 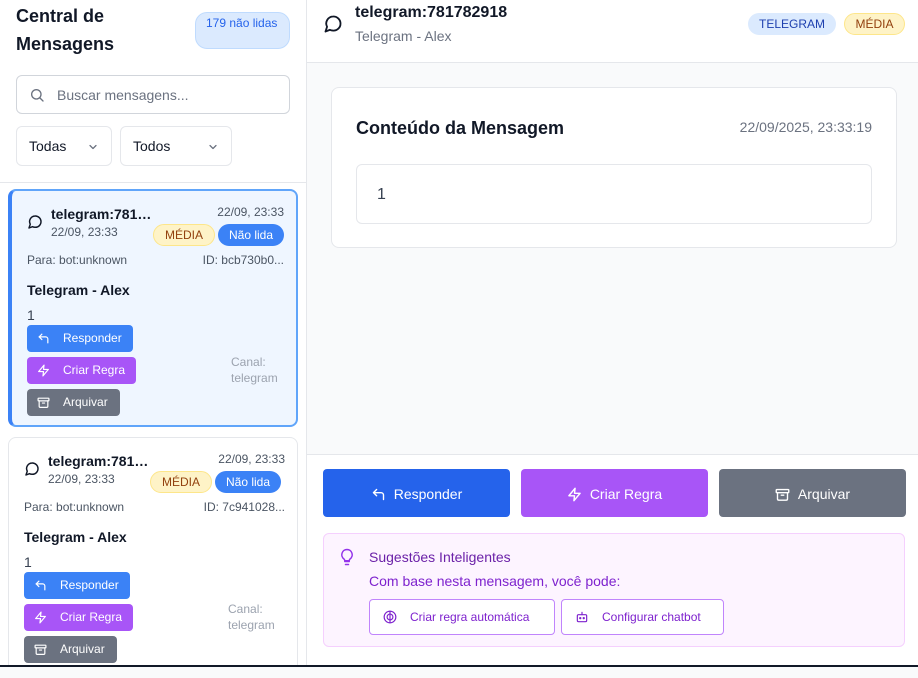 What do you see at coordinates (495, 581) in the screenshot?
I see `suggestions-text: Com base nesta mensagem, você pode:` at bounding box center [495, 581].